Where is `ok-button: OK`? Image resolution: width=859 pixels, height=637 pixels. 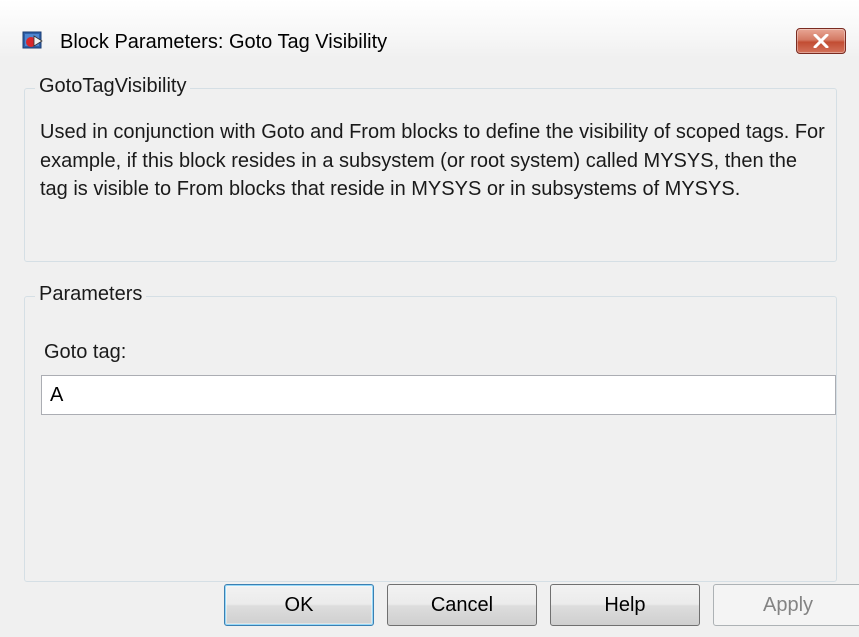 ok-button: OK is located at coordinates (299, 605).